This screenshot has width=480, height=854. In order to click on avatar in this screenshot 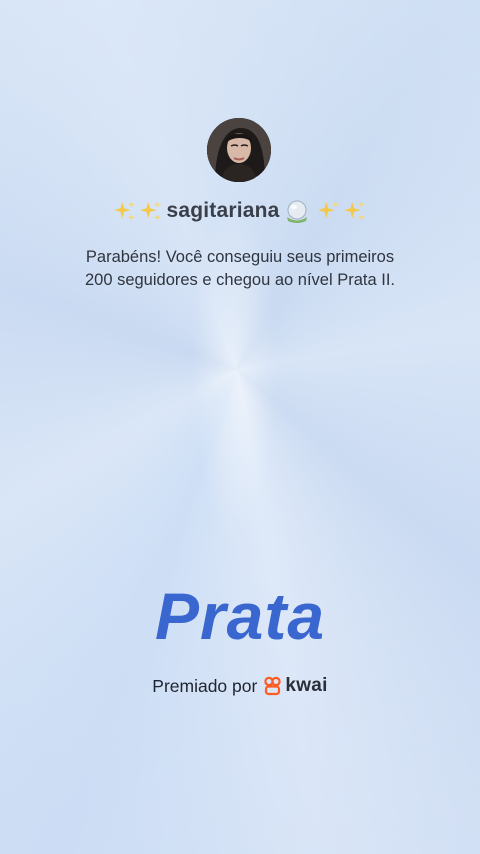, I will do `click(239, 150)`.